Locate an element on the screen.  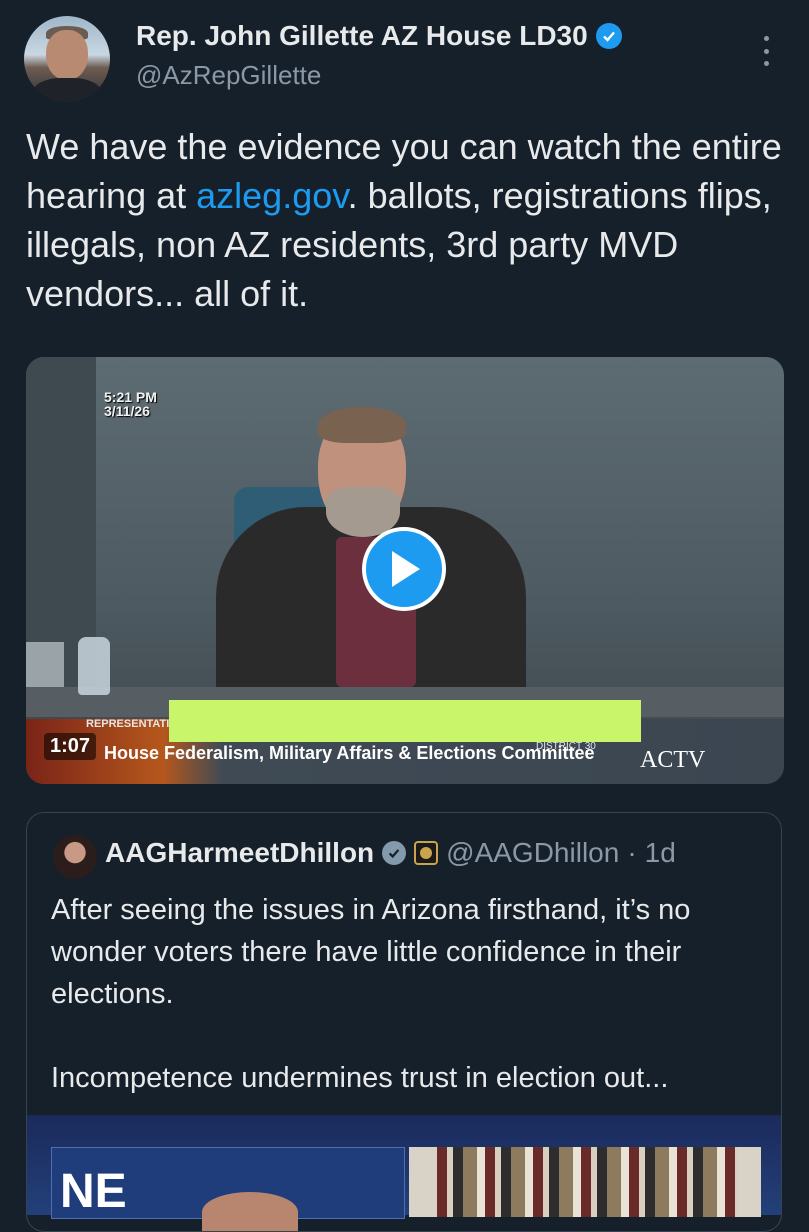
quoted-author-name: AAGHarmeetDhillon is located at coordinates (239, 853).